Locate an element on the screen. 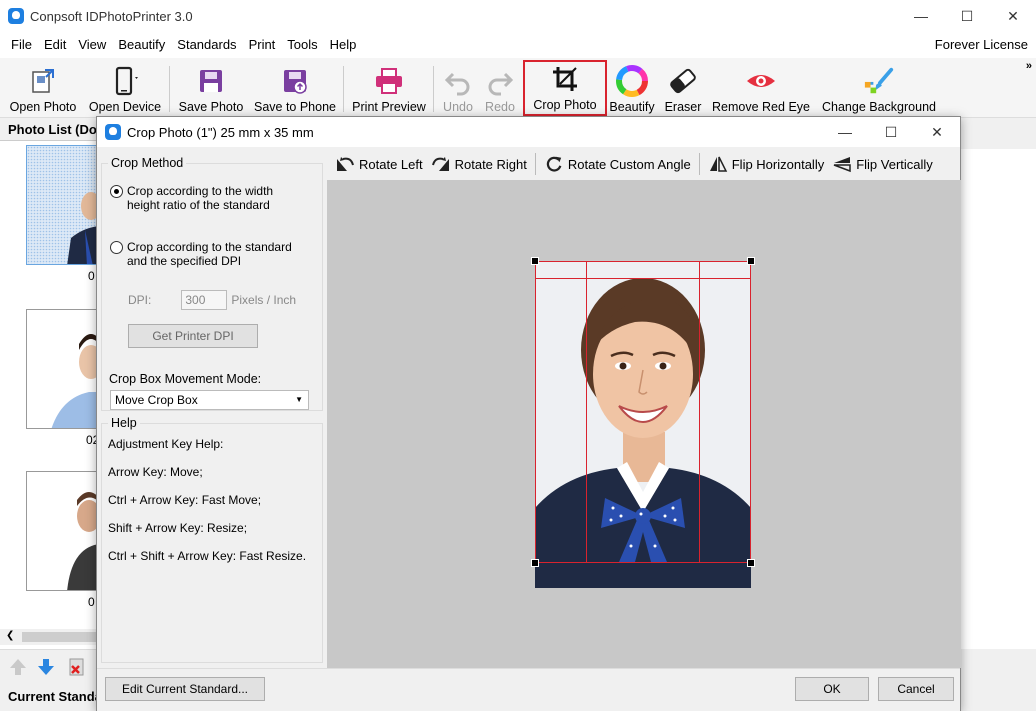 The image size is (1036, 711). edit-toolbar-separator is located at coordinates (699, 164).